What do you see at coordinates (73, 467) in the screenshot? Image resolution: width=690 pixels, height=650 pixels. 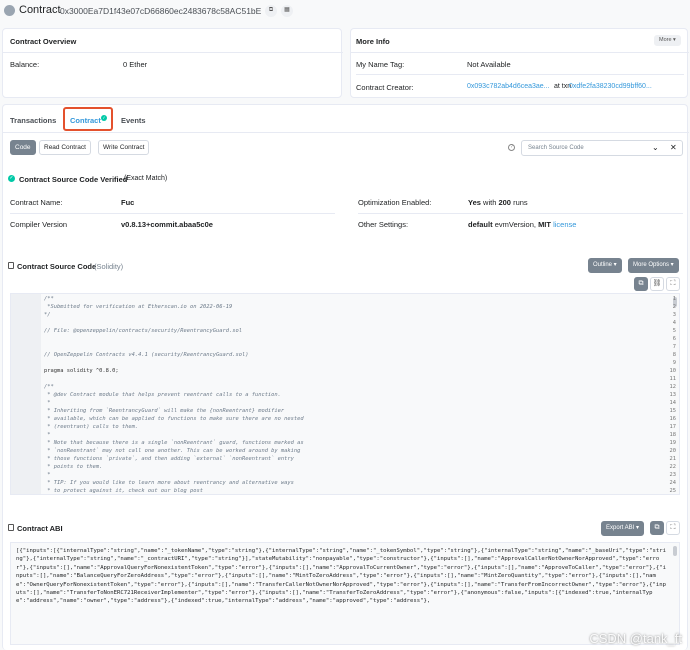 I see `code-line: * points to them.` at bounding box center [73, 467].